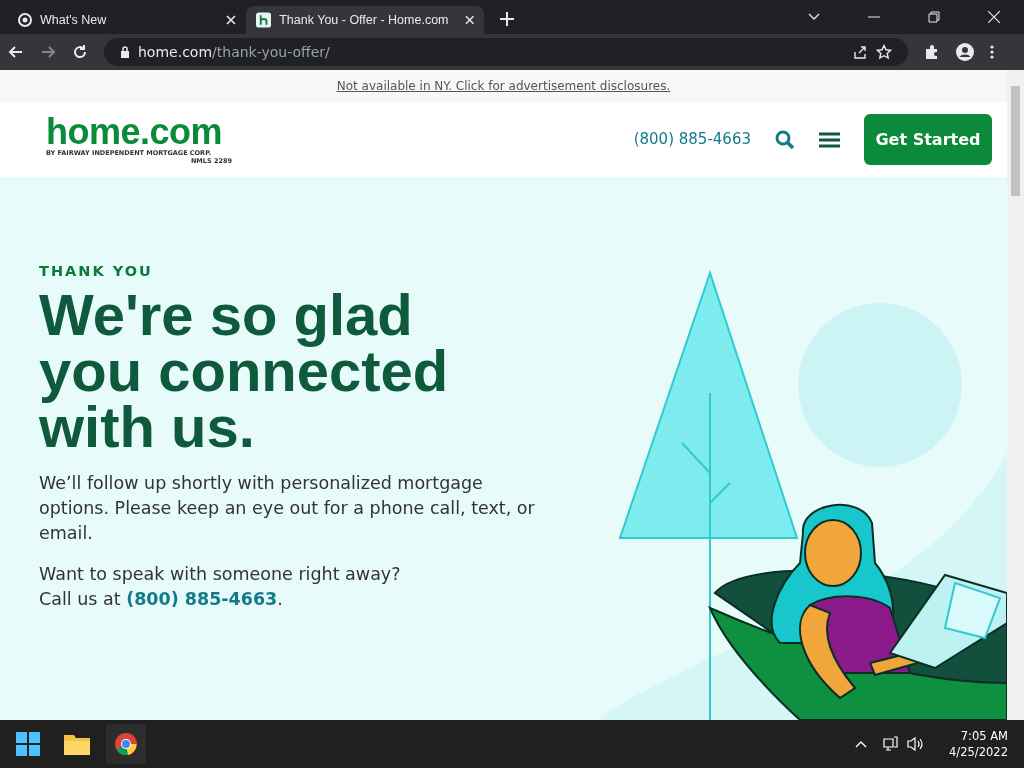 The width and height of the screenshot is (1024, 768). I want to click on star-icon, so click(884, 52).